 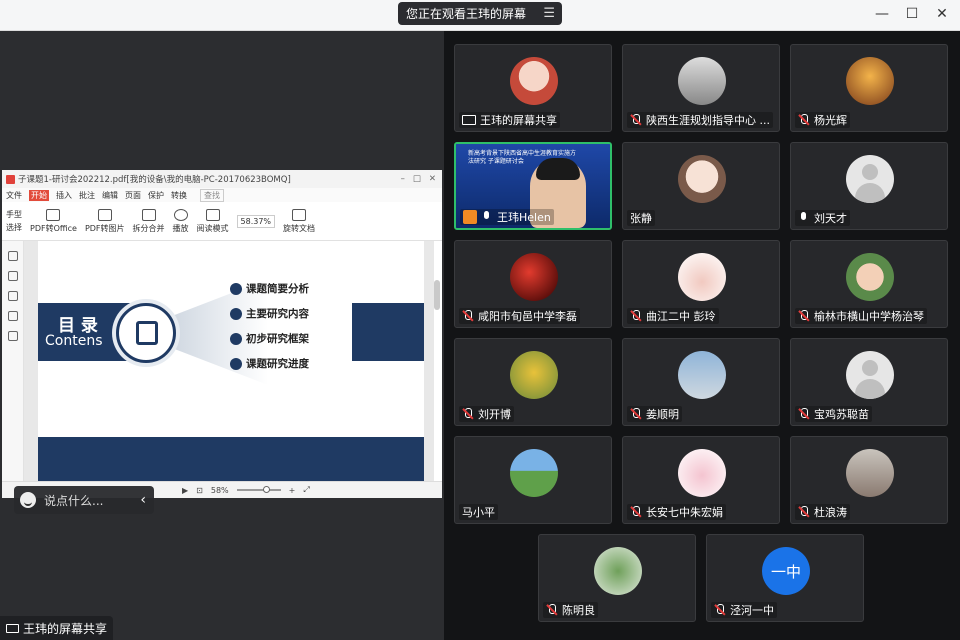 I want to click on participant-tile: 王玮的屏幕共享, so click(x=533, y=88).